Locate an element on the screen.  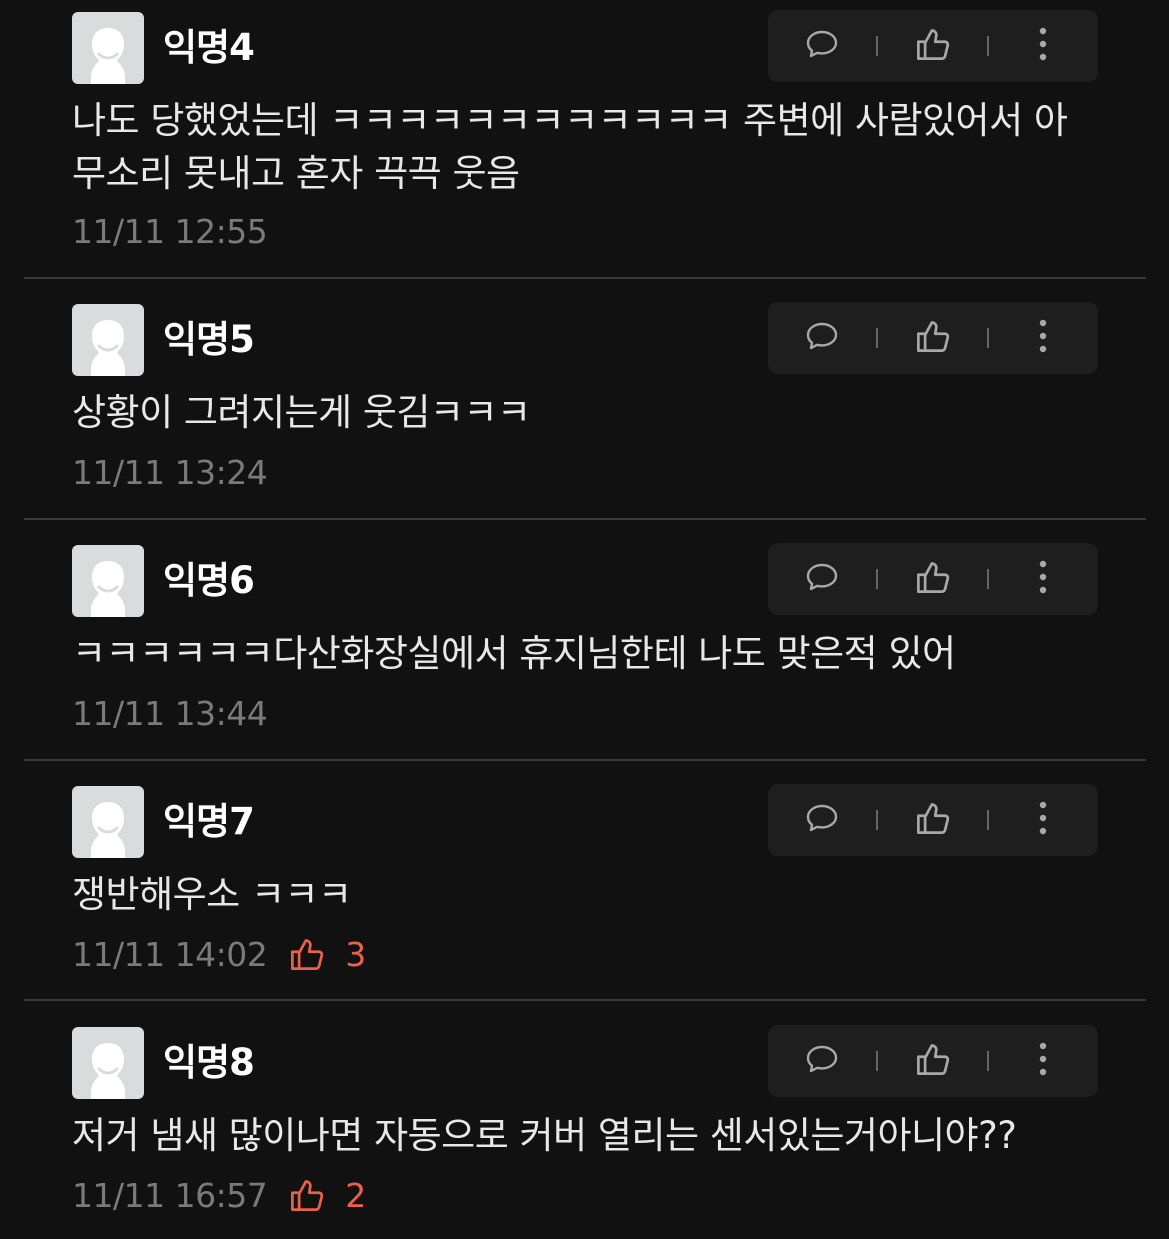
comment-text: ㅋㅋㅋㅋㅋㅋ다산화장실에서 휴지님한테 나도 맞은적 있어 is located at coordinates (514, 653).